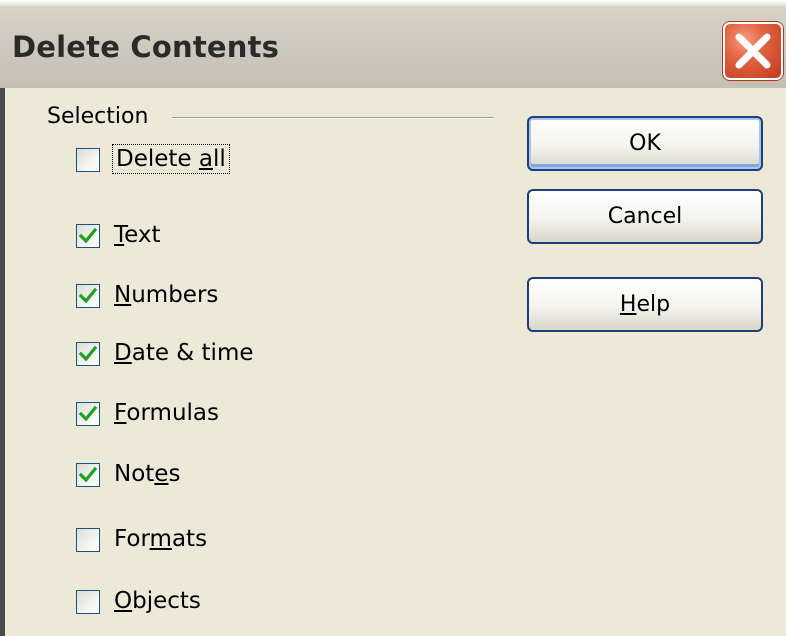  I want to click on close-button, so click(753, 51).